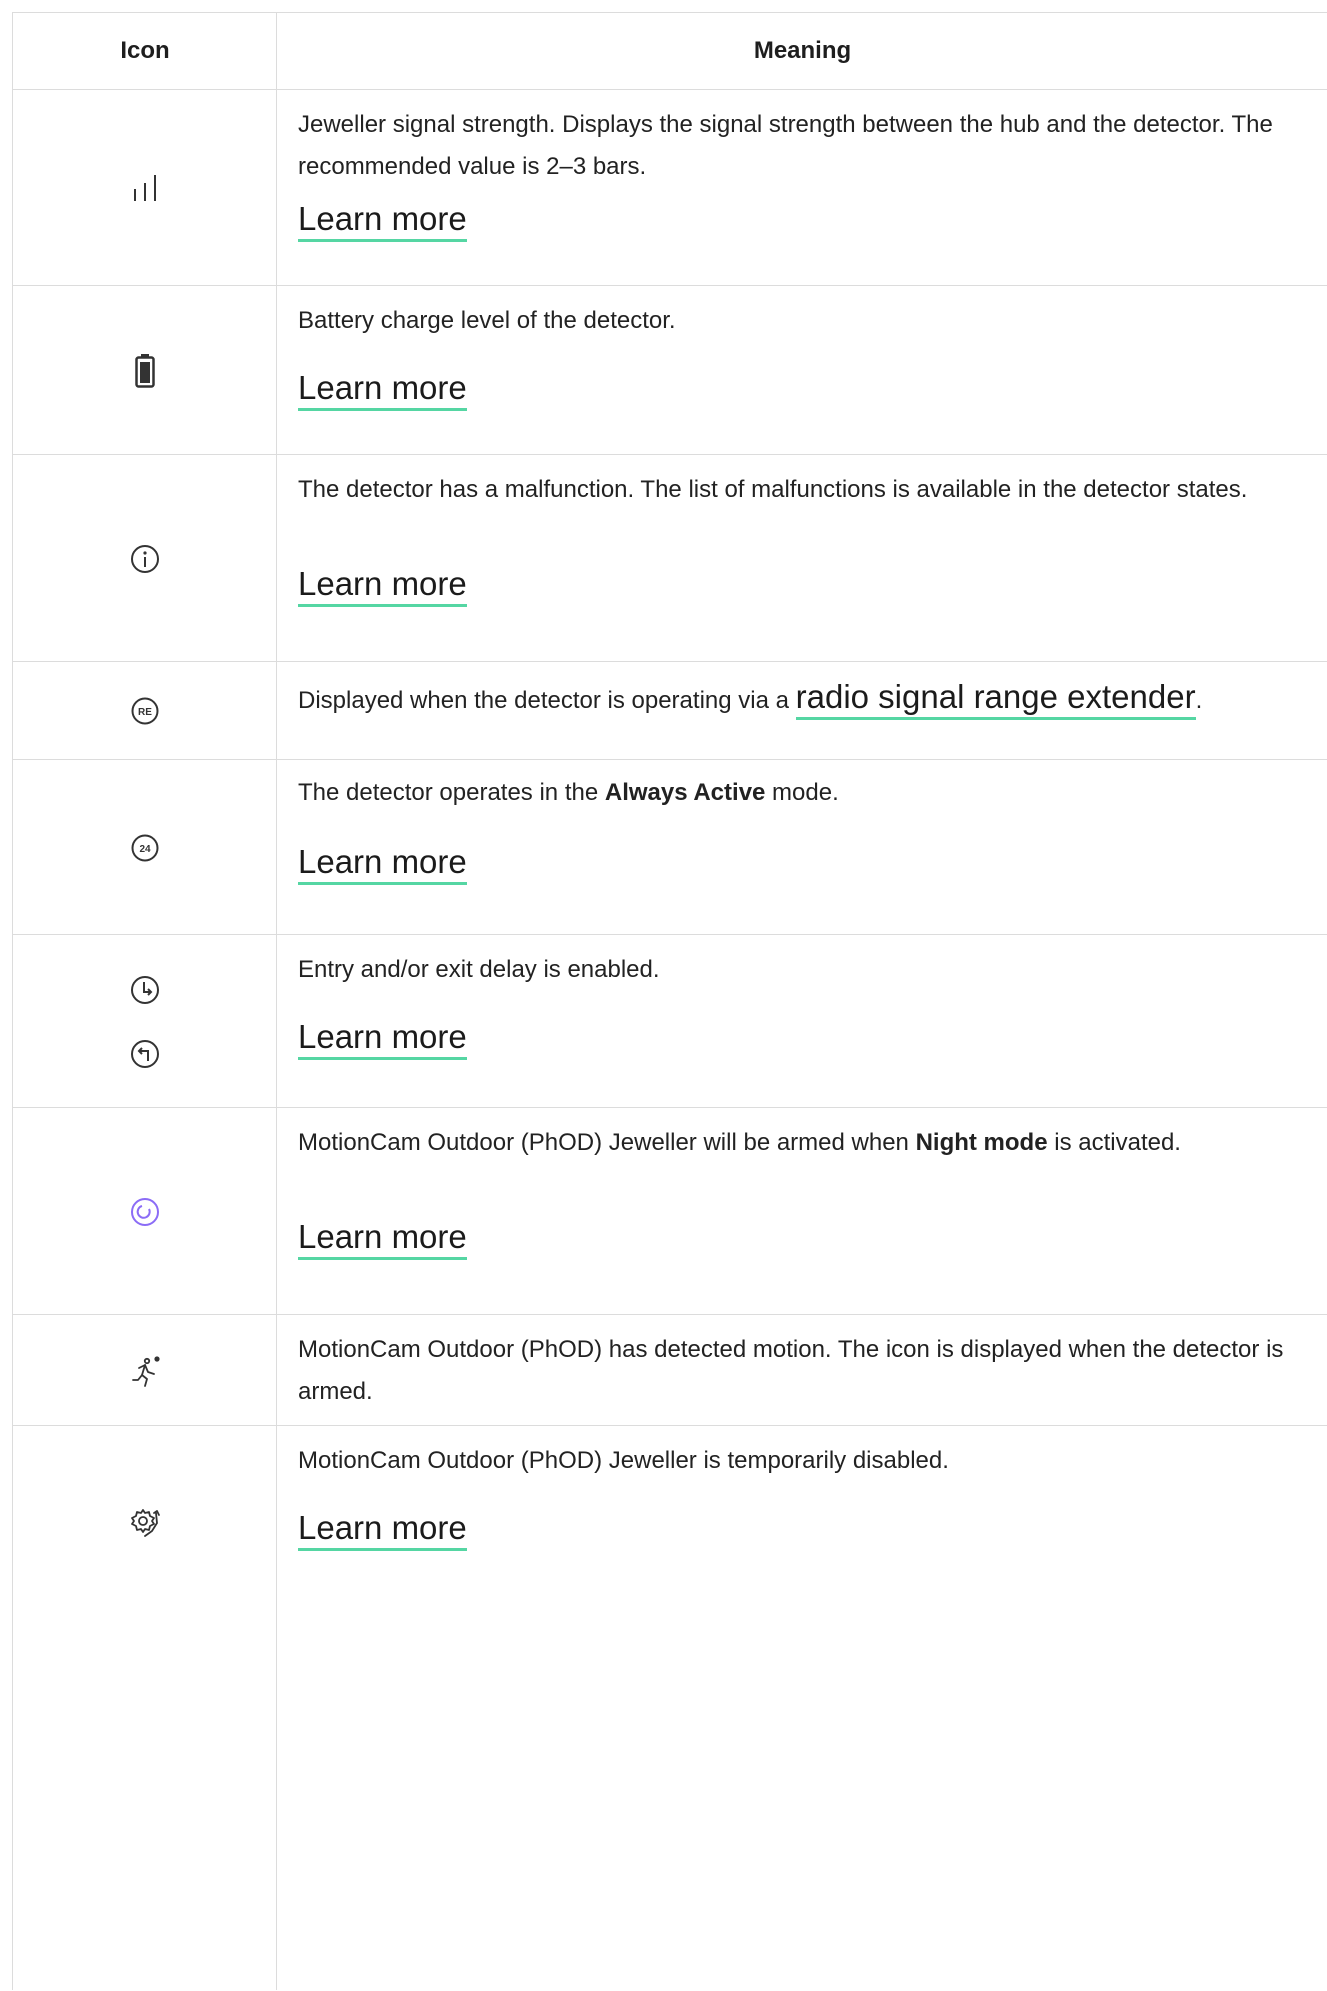 The image size is (1327, 1991). What do you see at coordinates (145, 188) in the screenshot?
I see `signal-strength-icon` at bounding box center [145, 188].